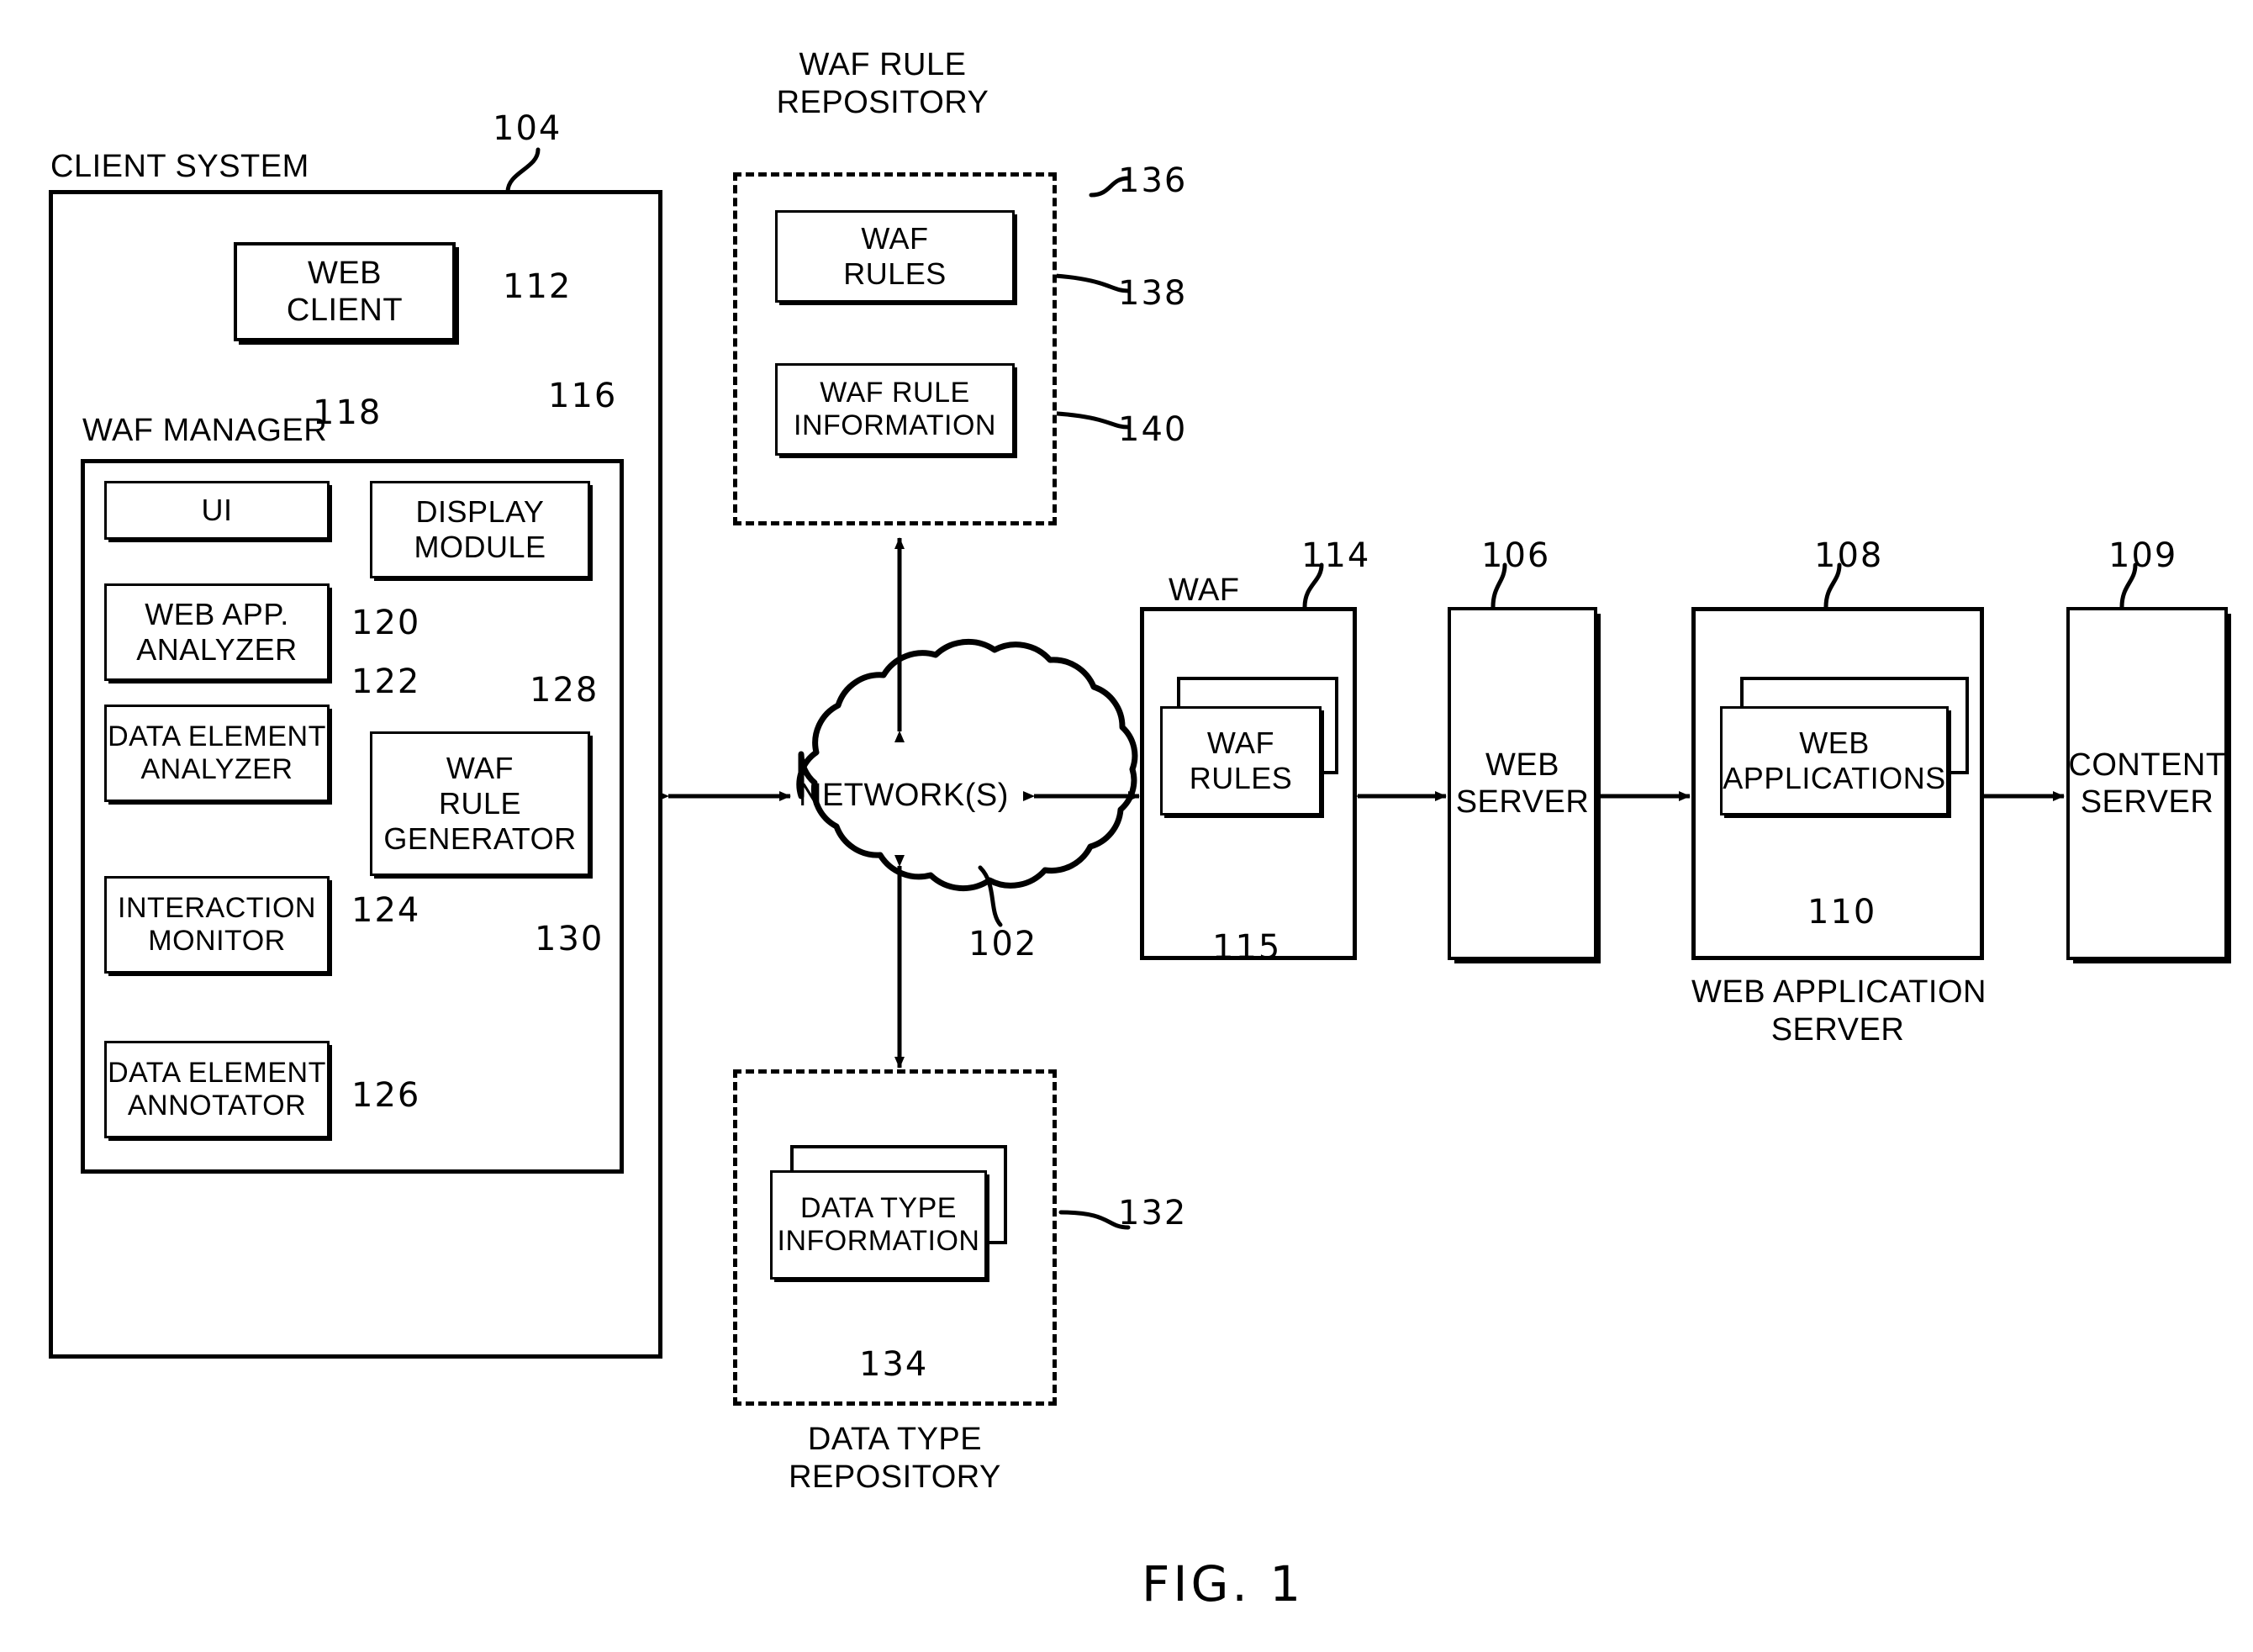 The height and width of the screenshot is (1652, 2253). What do you see at coordinates (1842, 912) in the screenshot?
I see `ref-110: 110` at bounding box center [1842, 912].